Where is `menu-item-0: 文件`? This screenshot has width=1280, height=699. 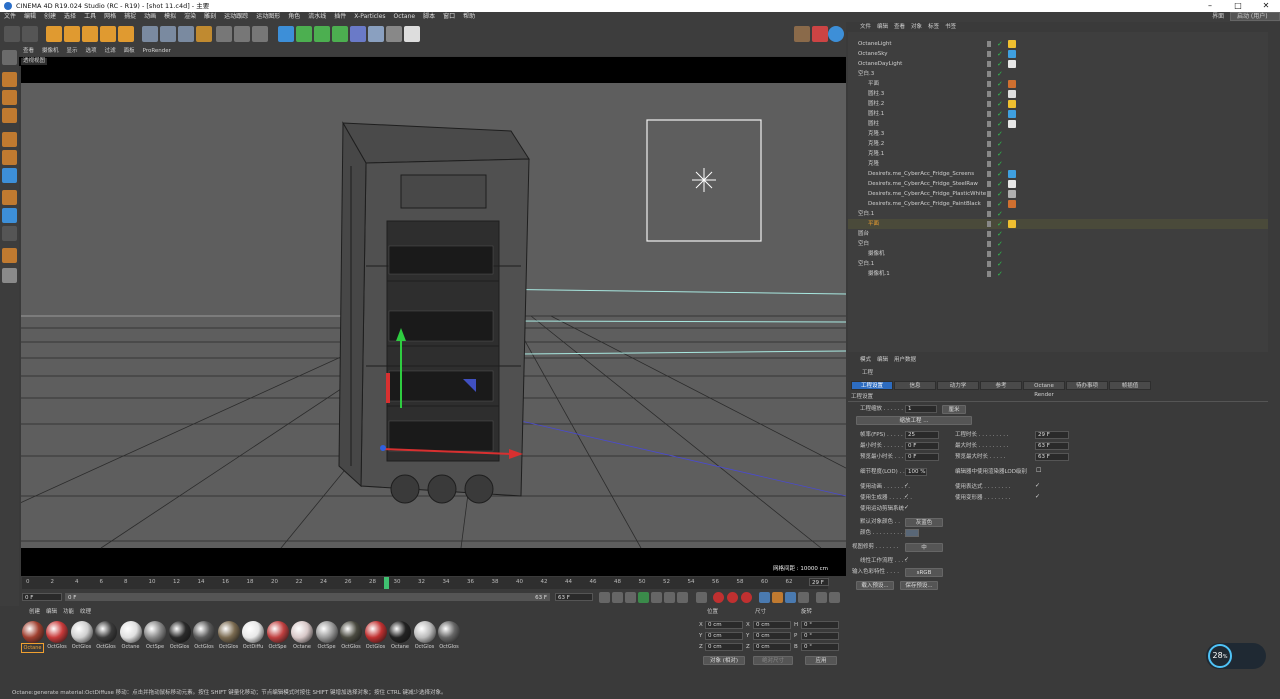
menu-item-0: 文件 is located at coordinates (10, 17).